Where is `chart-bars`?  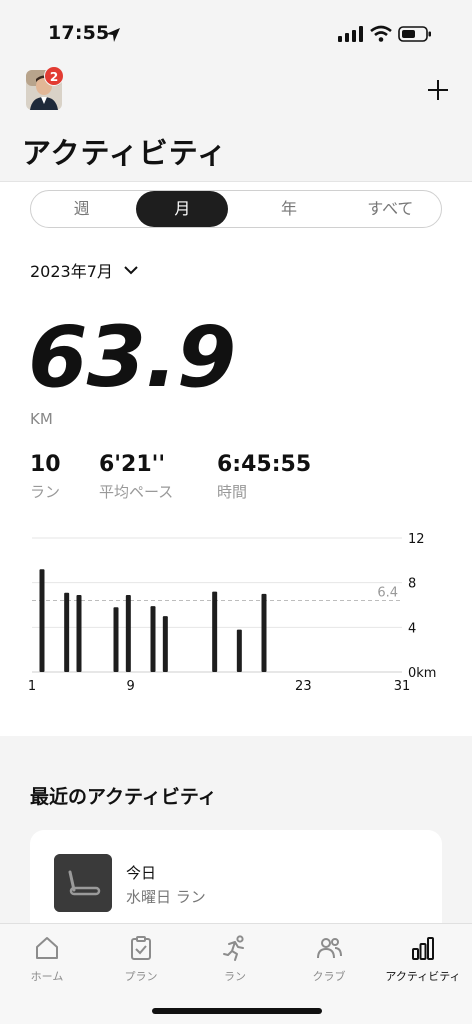
chart-bars is located at coordinates (153, 620).